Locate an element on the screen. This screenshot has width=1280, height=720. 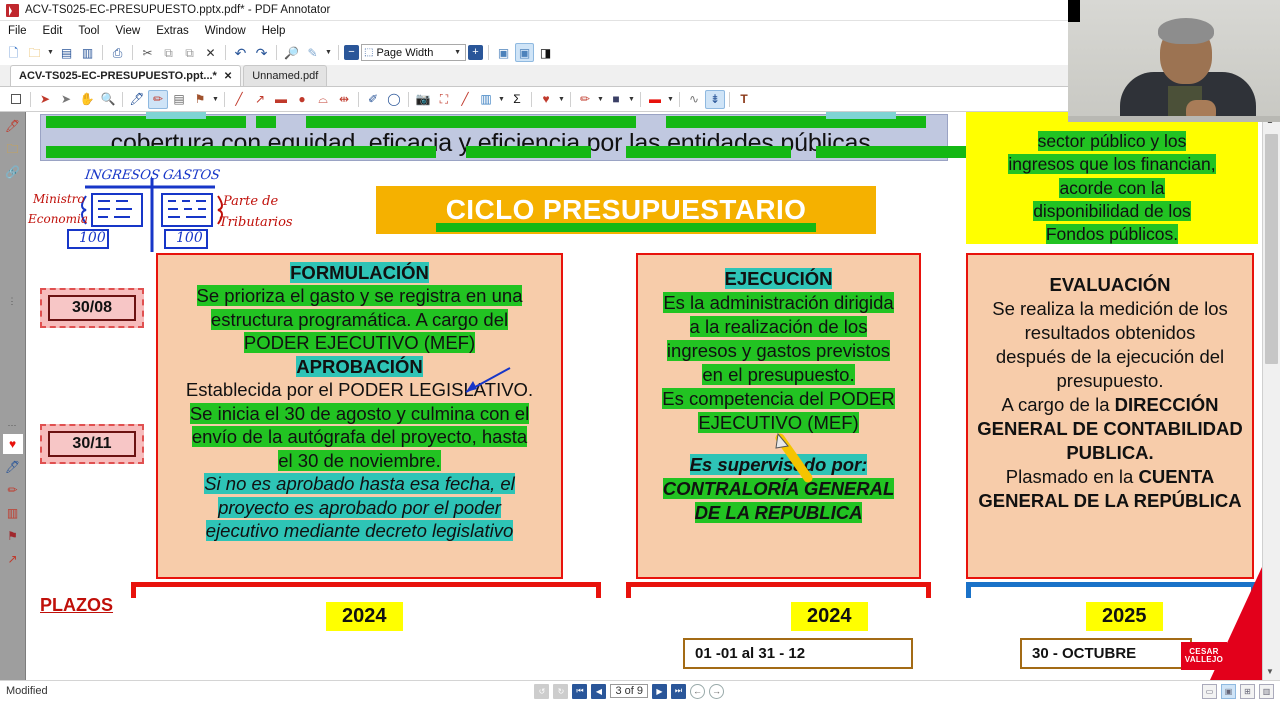
page-indicator: 3 of 9 is located at coordinates (629, 691).